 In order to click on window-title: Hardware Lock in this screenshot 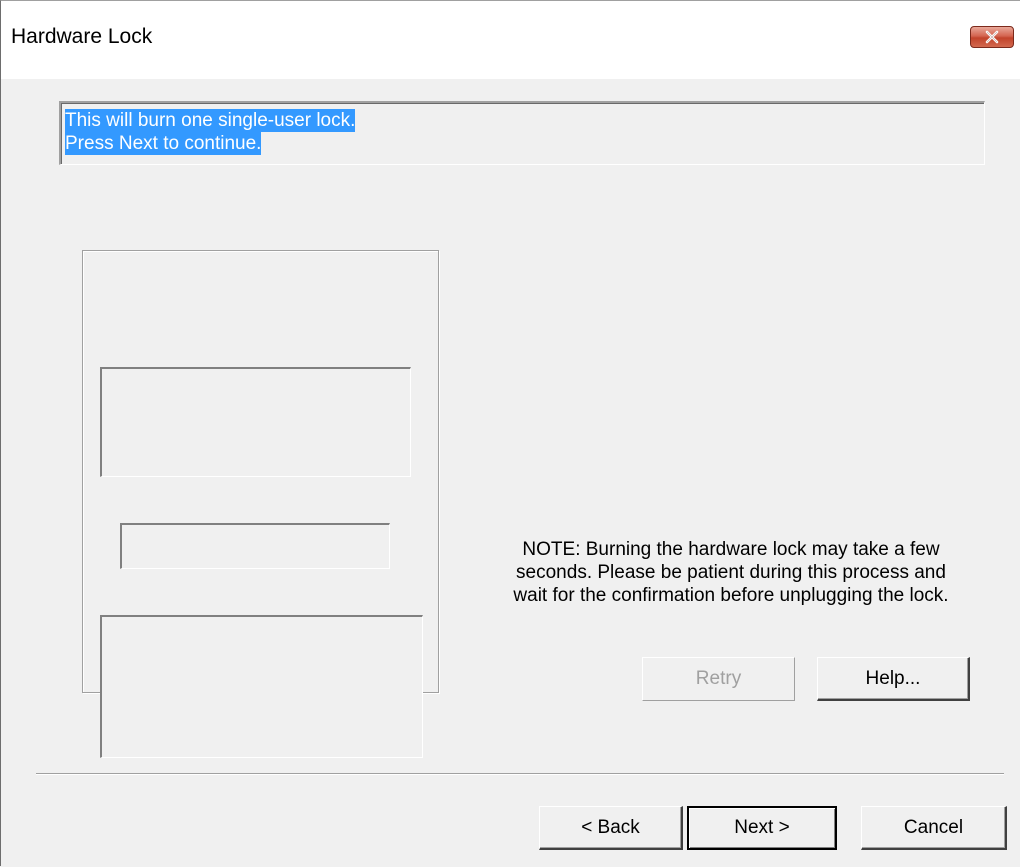, I will do `click(82, 36)`.